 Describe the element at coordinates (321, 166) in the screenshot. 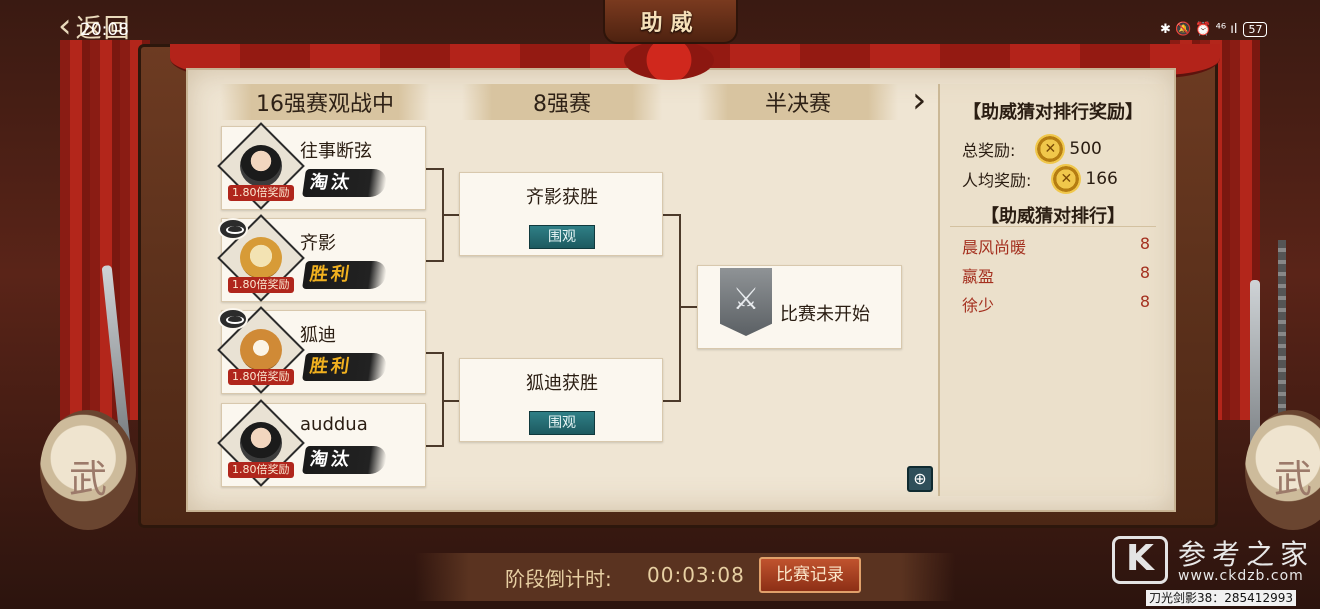

I see `player-card: 1.80倍奖励 往事断弦 淘汰` at that location.